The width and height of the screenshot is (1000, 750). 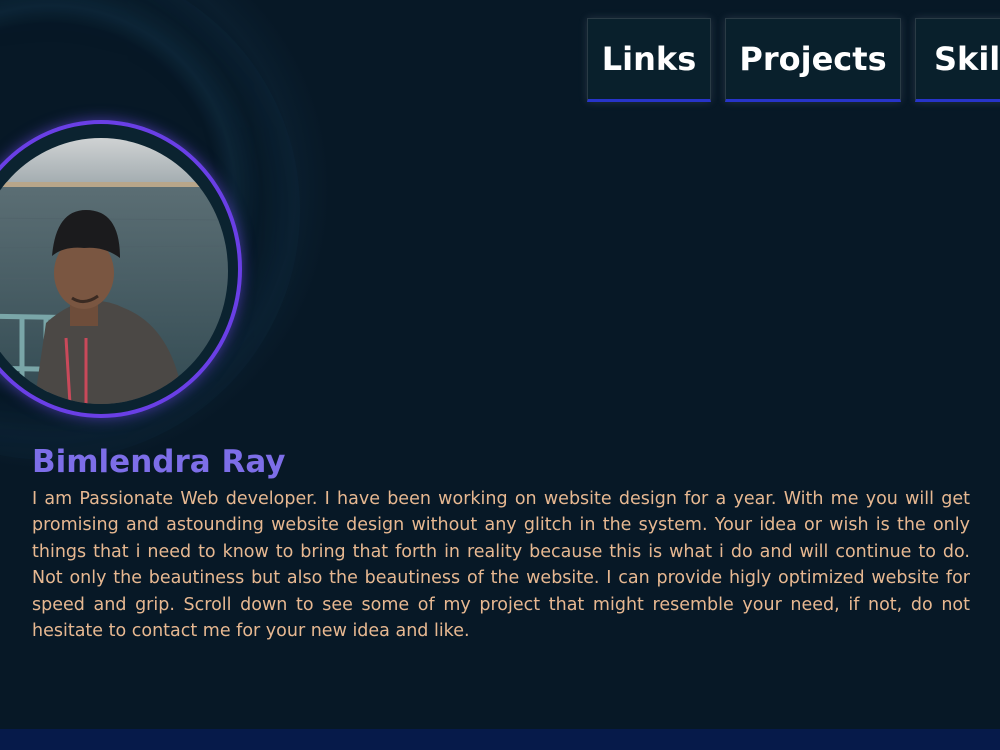 I want to click on nav-projects-button: Projects, so click(x=813, y=60).